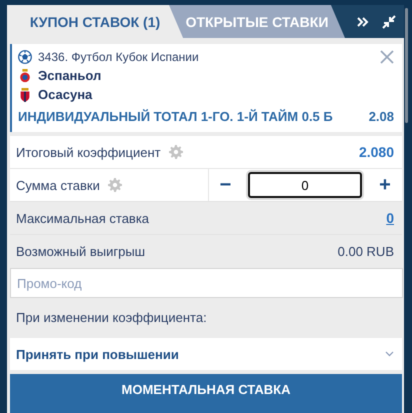  I want to click on odds-value: 2.08, so click(381, 116).